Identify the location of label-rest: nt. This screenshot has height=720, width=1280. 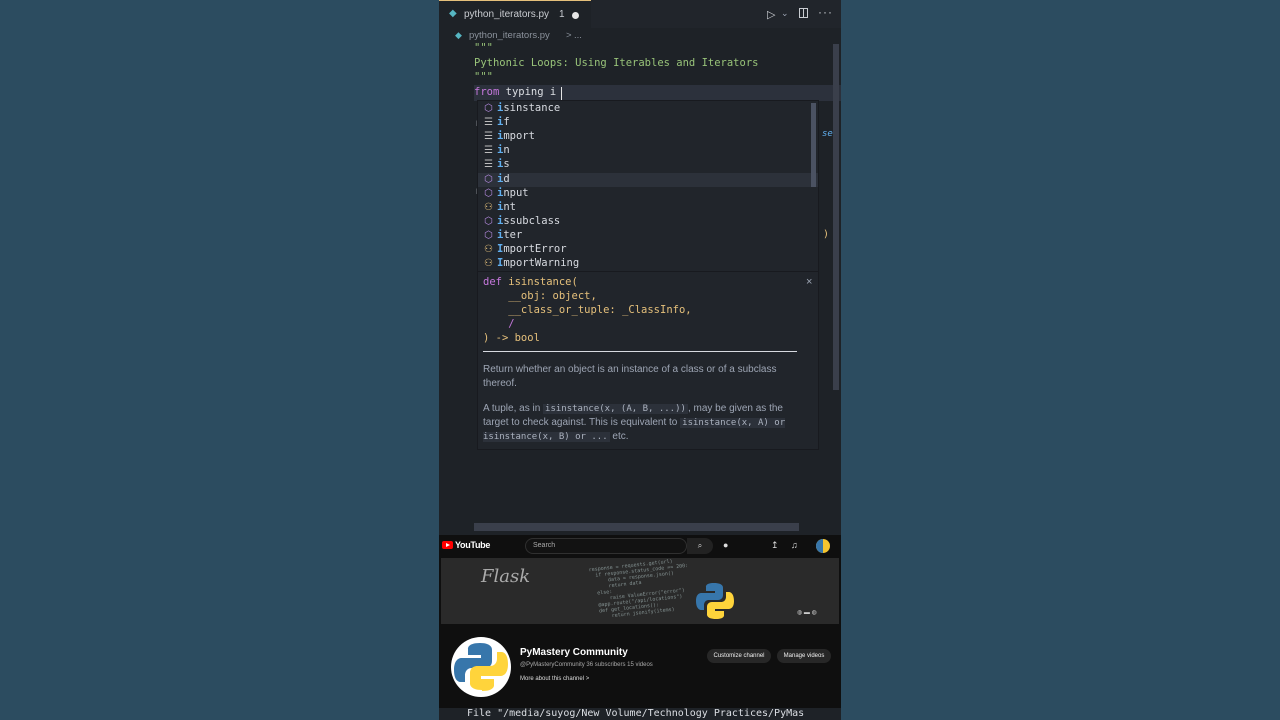
(509, 206).